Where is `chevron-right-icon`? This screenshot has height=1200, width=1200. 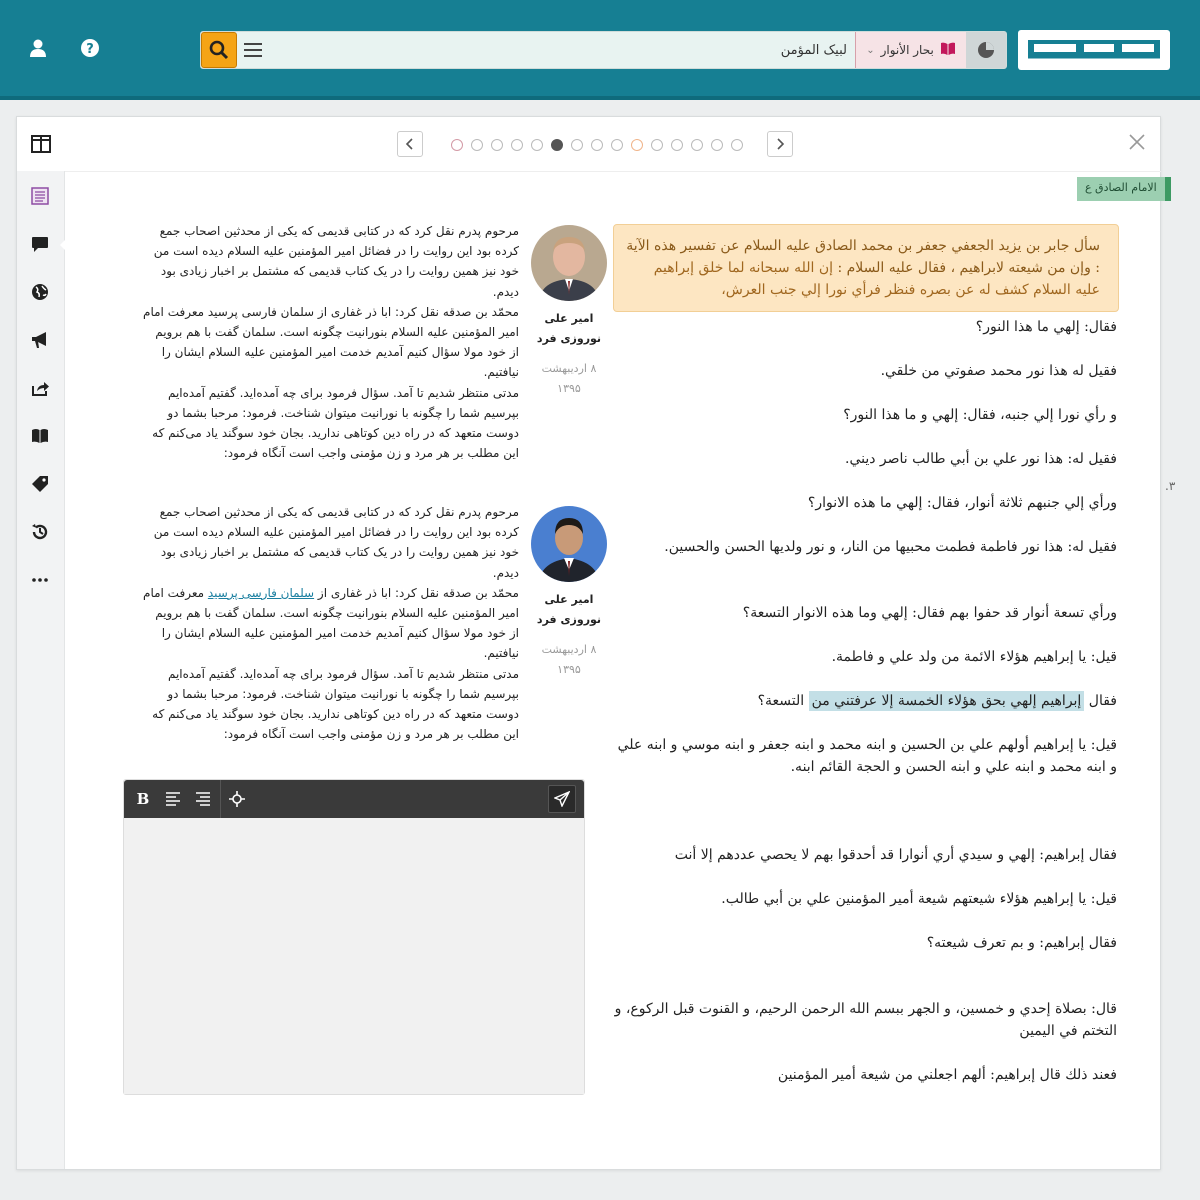
chevron-right-icon is located at coordinates (781, 144).